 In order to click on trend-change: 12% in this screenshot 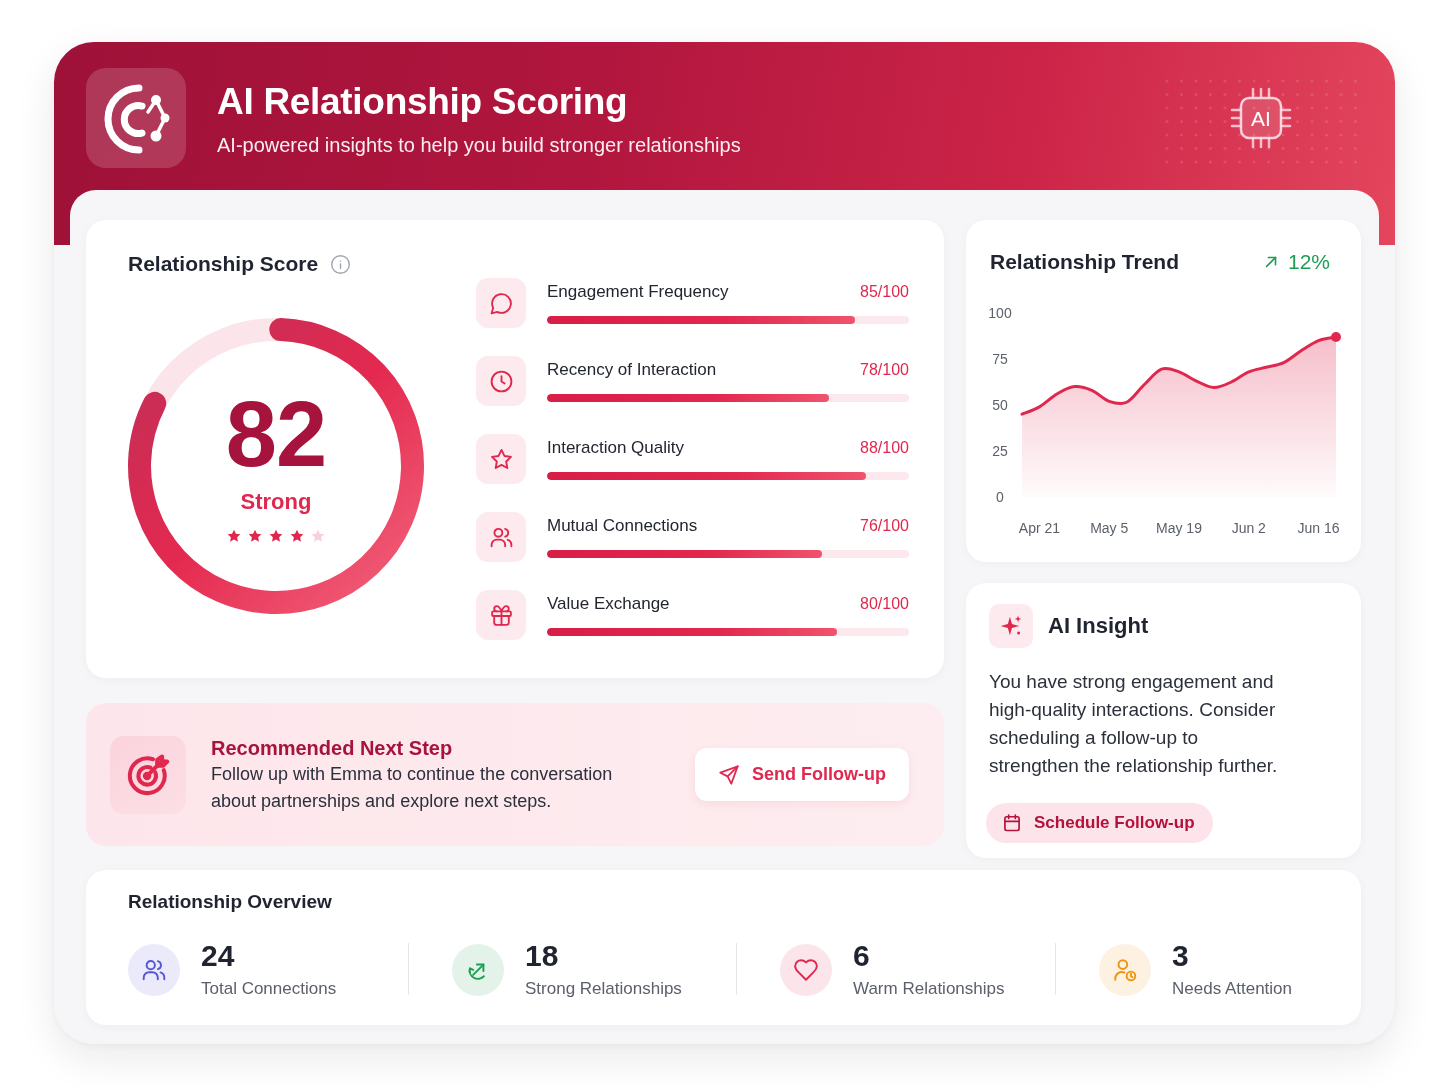, I will do `click(1308, 262)`.